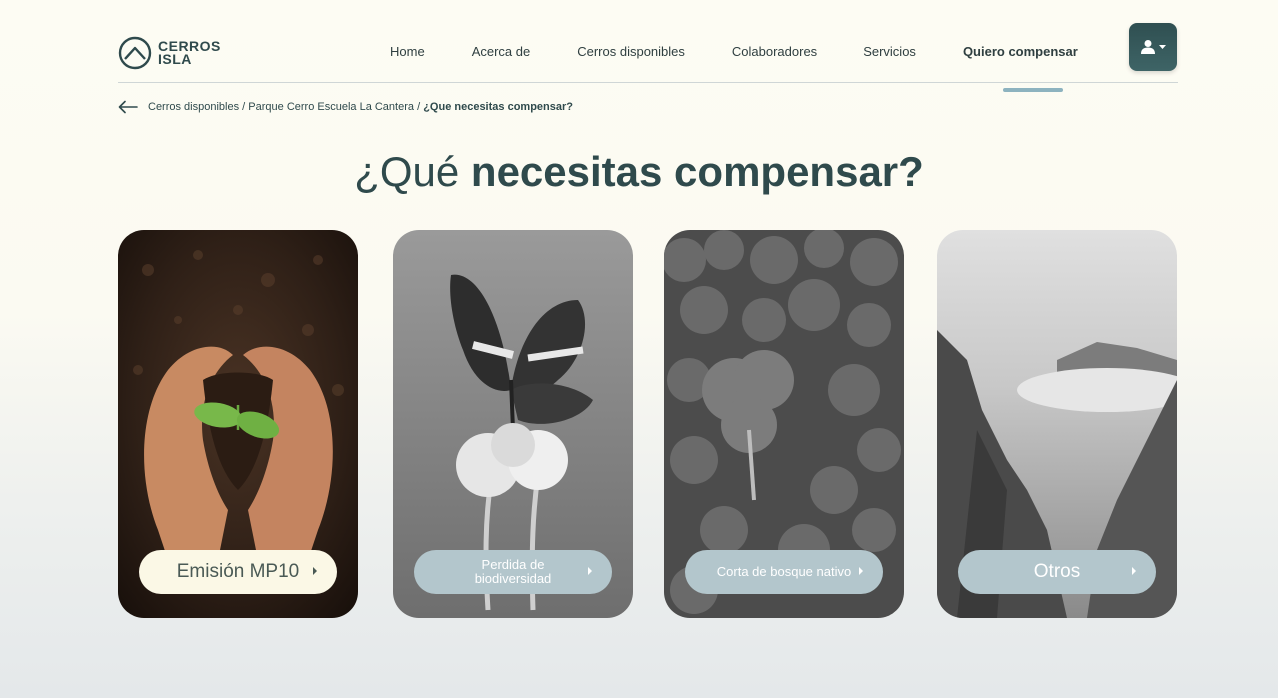  I want to click on card-emision-mp10: Emisión MP10, so click(238, 424).